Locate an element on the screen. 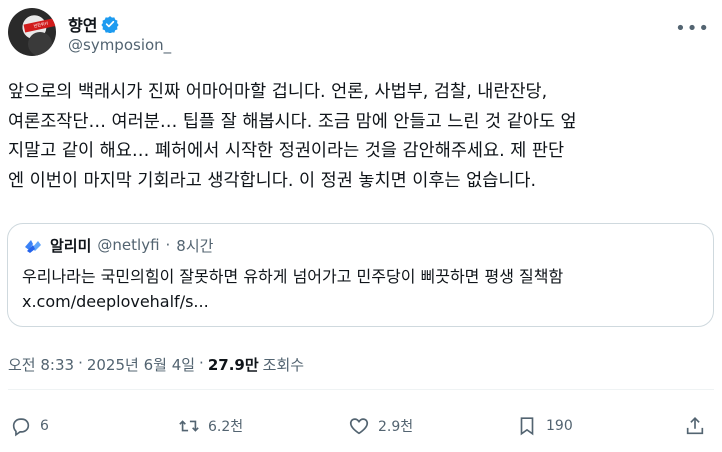  author-name-row: 향연 is located at coordinates (94, 24).